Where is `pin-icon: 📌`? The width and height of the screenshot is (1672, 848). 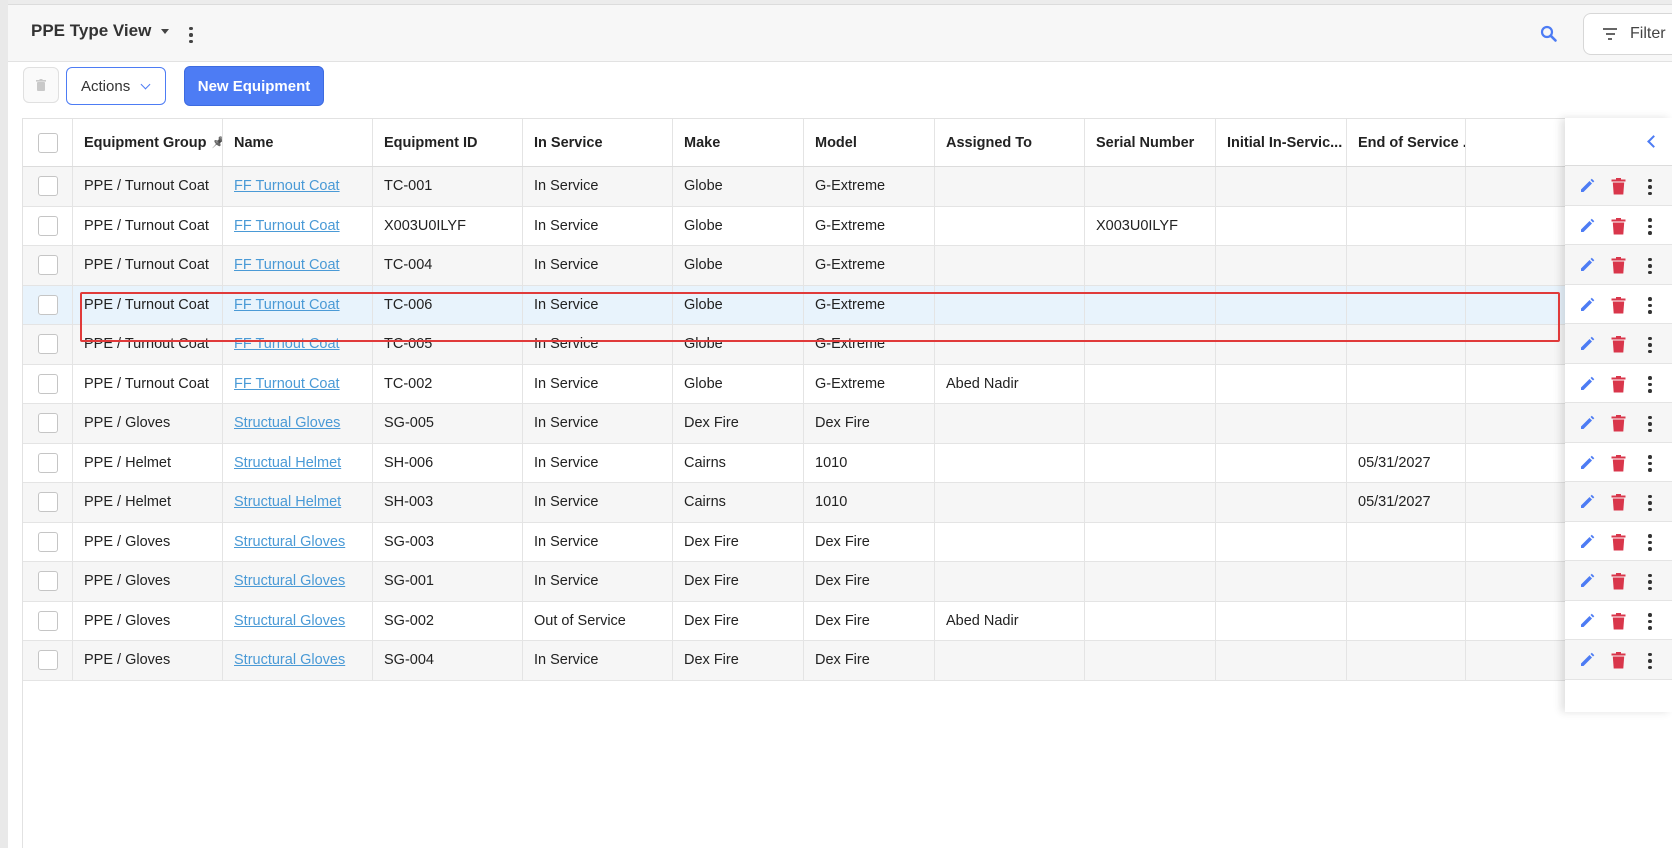 pin-icon: 📌 is located at coordinates (216, 142).